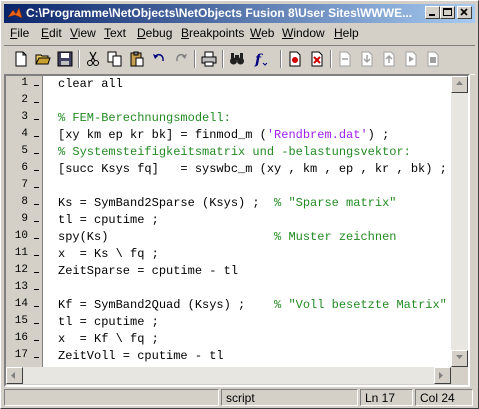 This screenshot has height=409, width=479. Describe the element at coordinates (137, 59) in the screenshot. I see `paste-icon` at that location.